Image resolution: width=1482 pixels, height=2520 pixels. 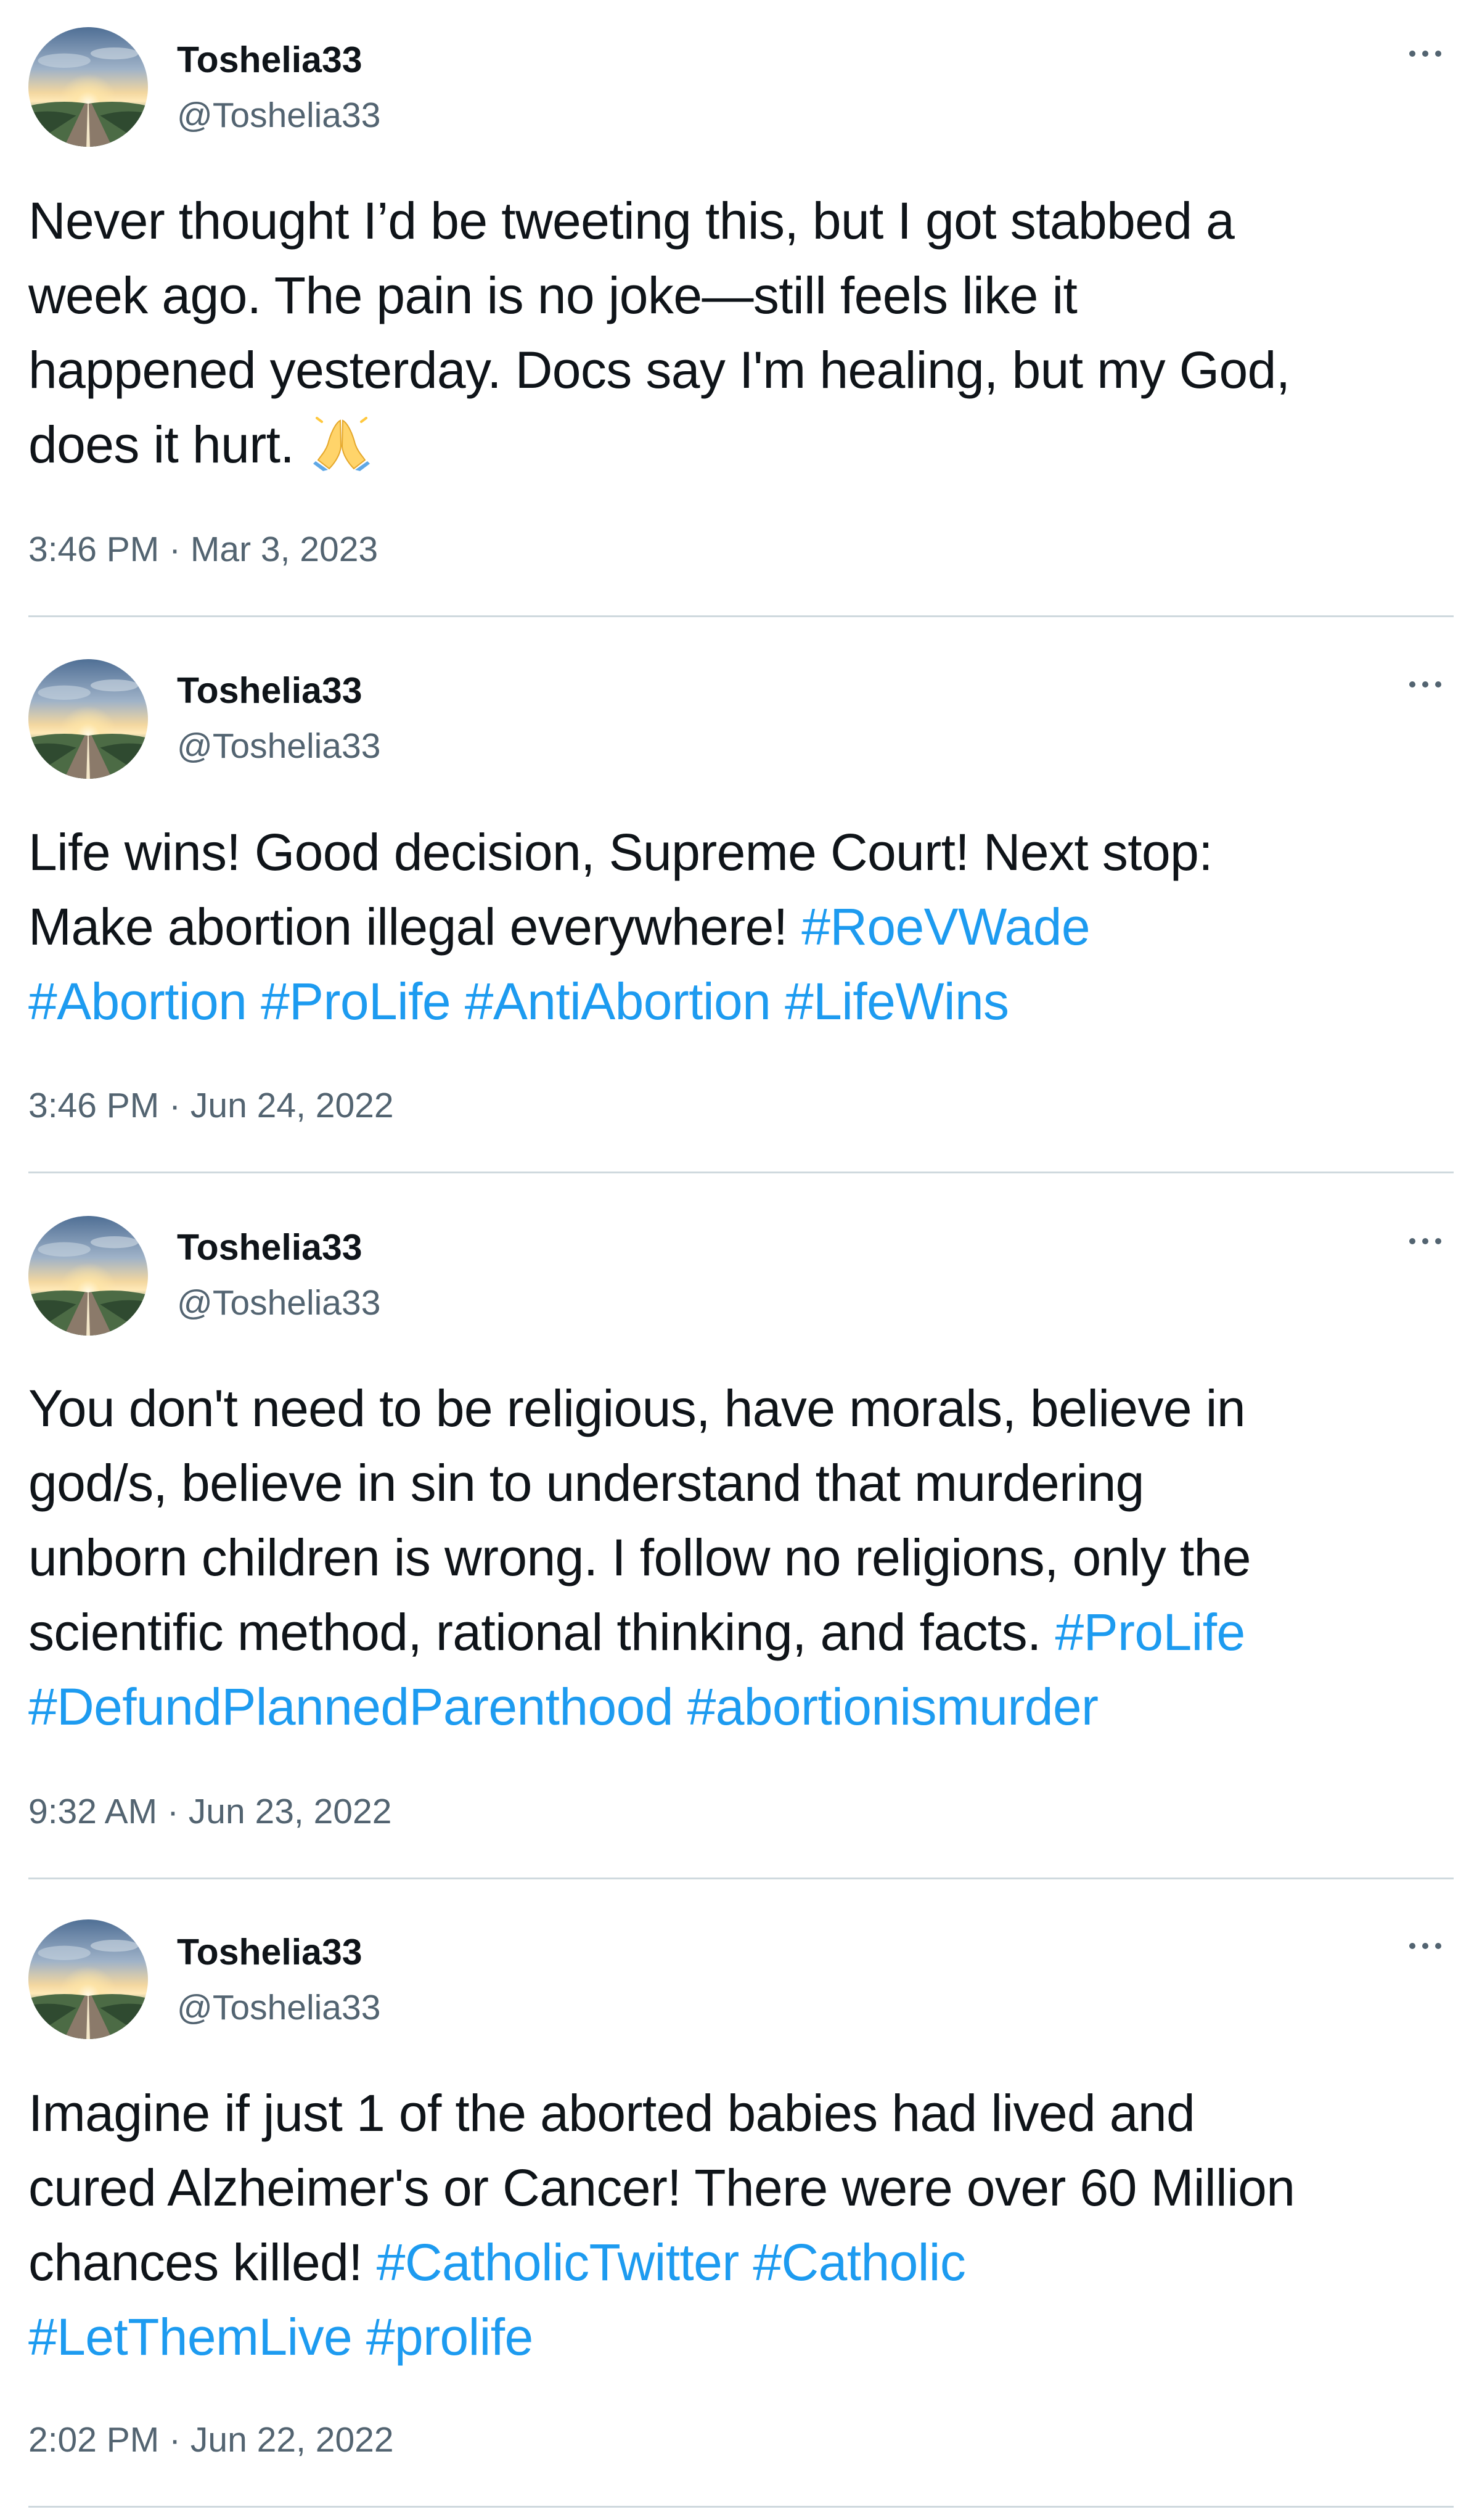 What do you see at coordinates (203, 549) in the screenshot?
I see `timestamp: 3:46 PM · Mar 3, 2023` at bounding box center [203, 549].